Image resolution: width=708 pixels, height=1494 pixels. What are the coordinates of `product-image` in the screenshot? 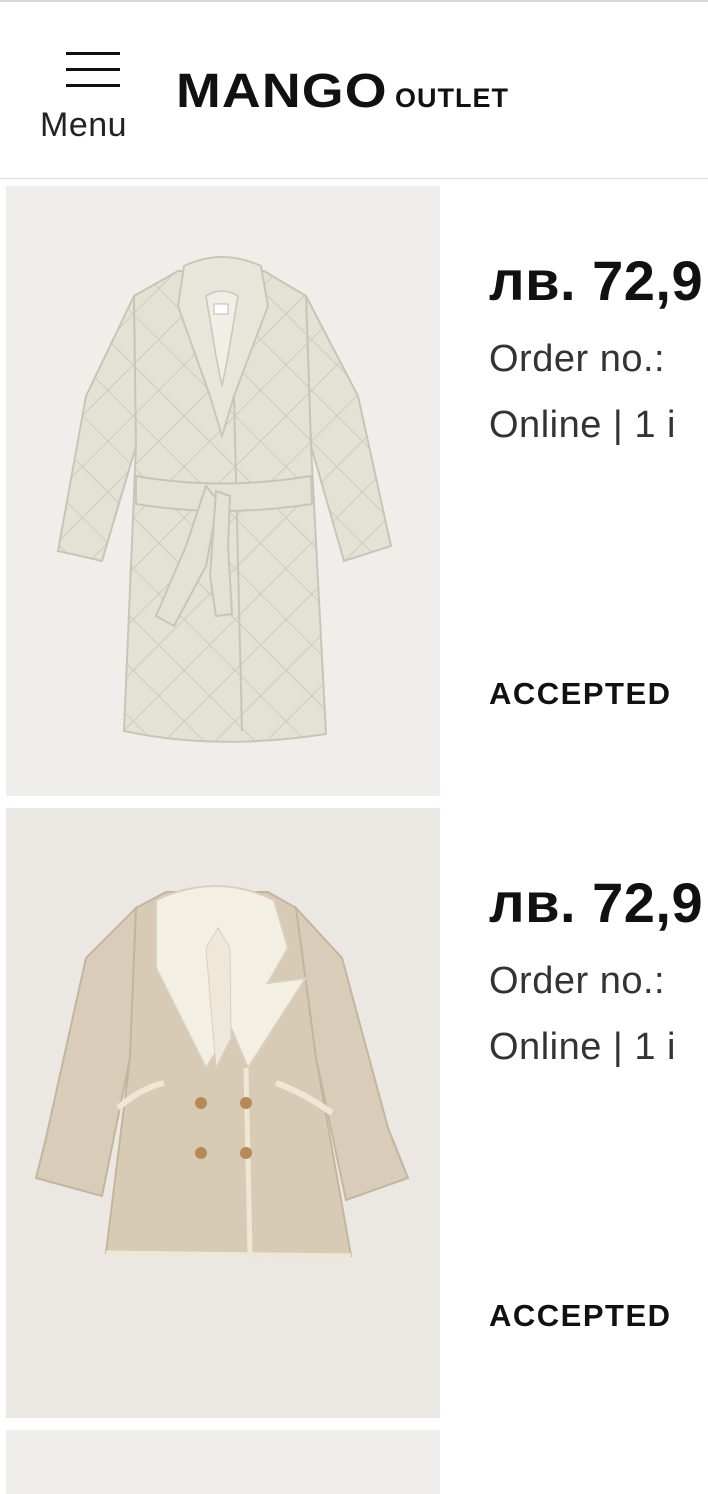 It's located at (223, 1462).